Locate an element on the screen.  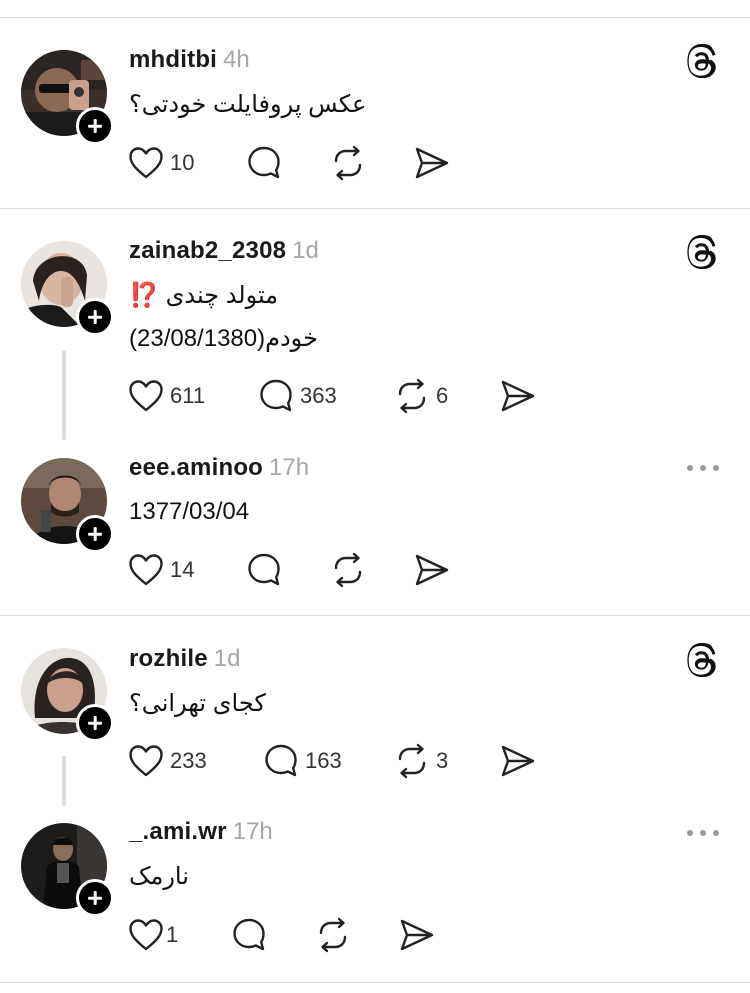
username: mhditbi is located at coordinates (173, 59).